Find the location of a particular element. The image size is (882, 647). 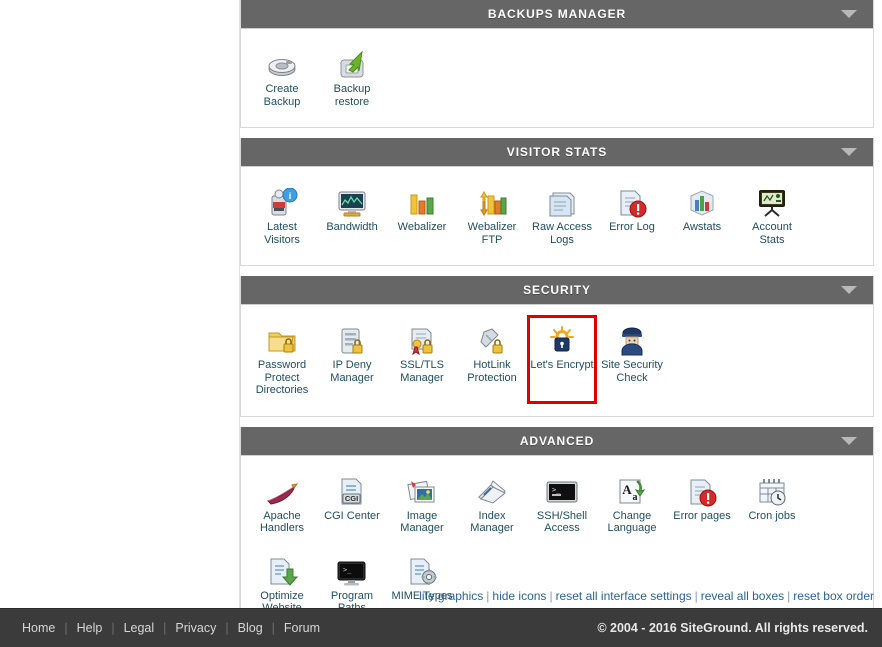

panel-item: SSL/TLS Manager is located at coordinates (422, 359).